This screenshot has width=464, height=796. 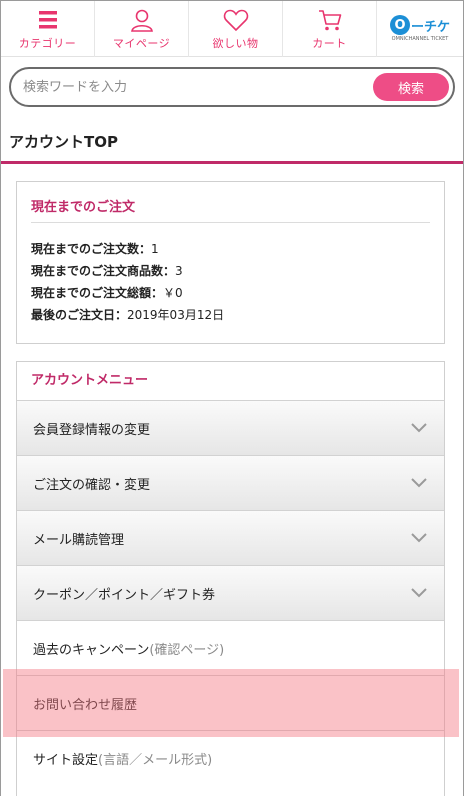 I want to click on order-summary-divider, so click(x=230, y=222).